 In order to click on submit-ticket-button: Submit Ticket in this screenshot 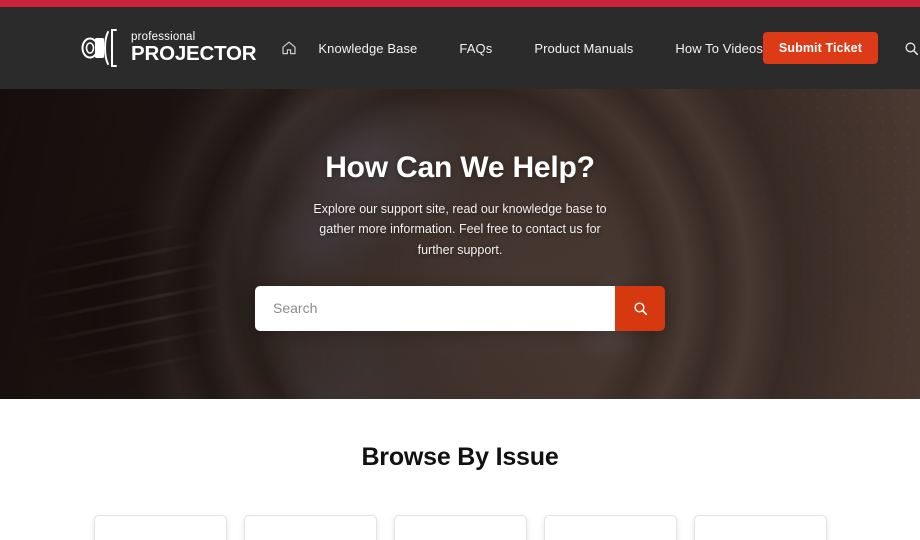, I will do `click(820, 48)`.